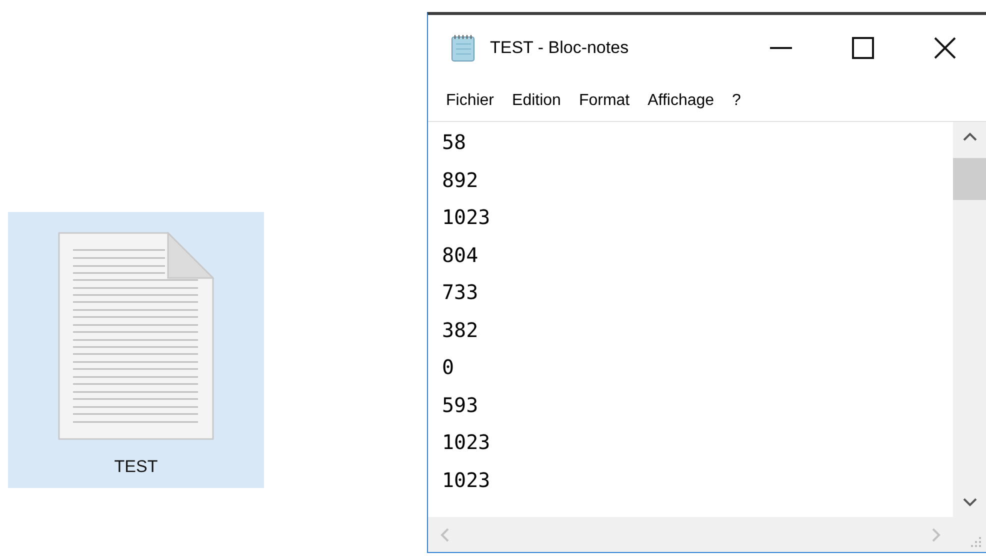  I want to click on scroll-down-icon, so click(969, 502).